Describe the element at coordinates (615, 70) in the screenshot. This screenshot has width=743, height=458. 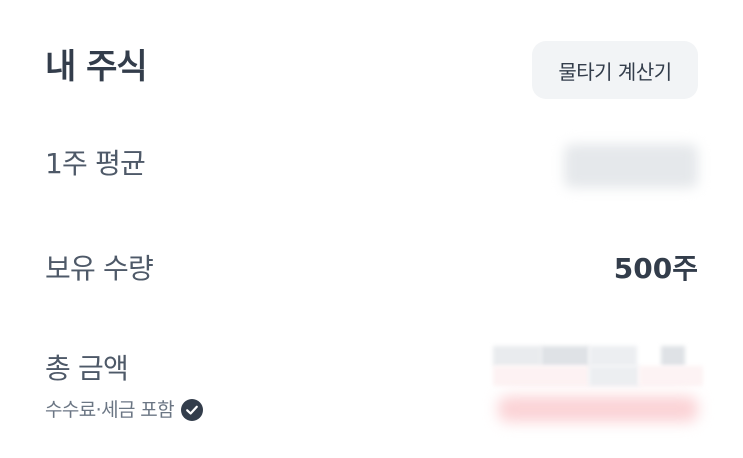
I see `averaging-calculator-button: 물타기 계산기` at that location.